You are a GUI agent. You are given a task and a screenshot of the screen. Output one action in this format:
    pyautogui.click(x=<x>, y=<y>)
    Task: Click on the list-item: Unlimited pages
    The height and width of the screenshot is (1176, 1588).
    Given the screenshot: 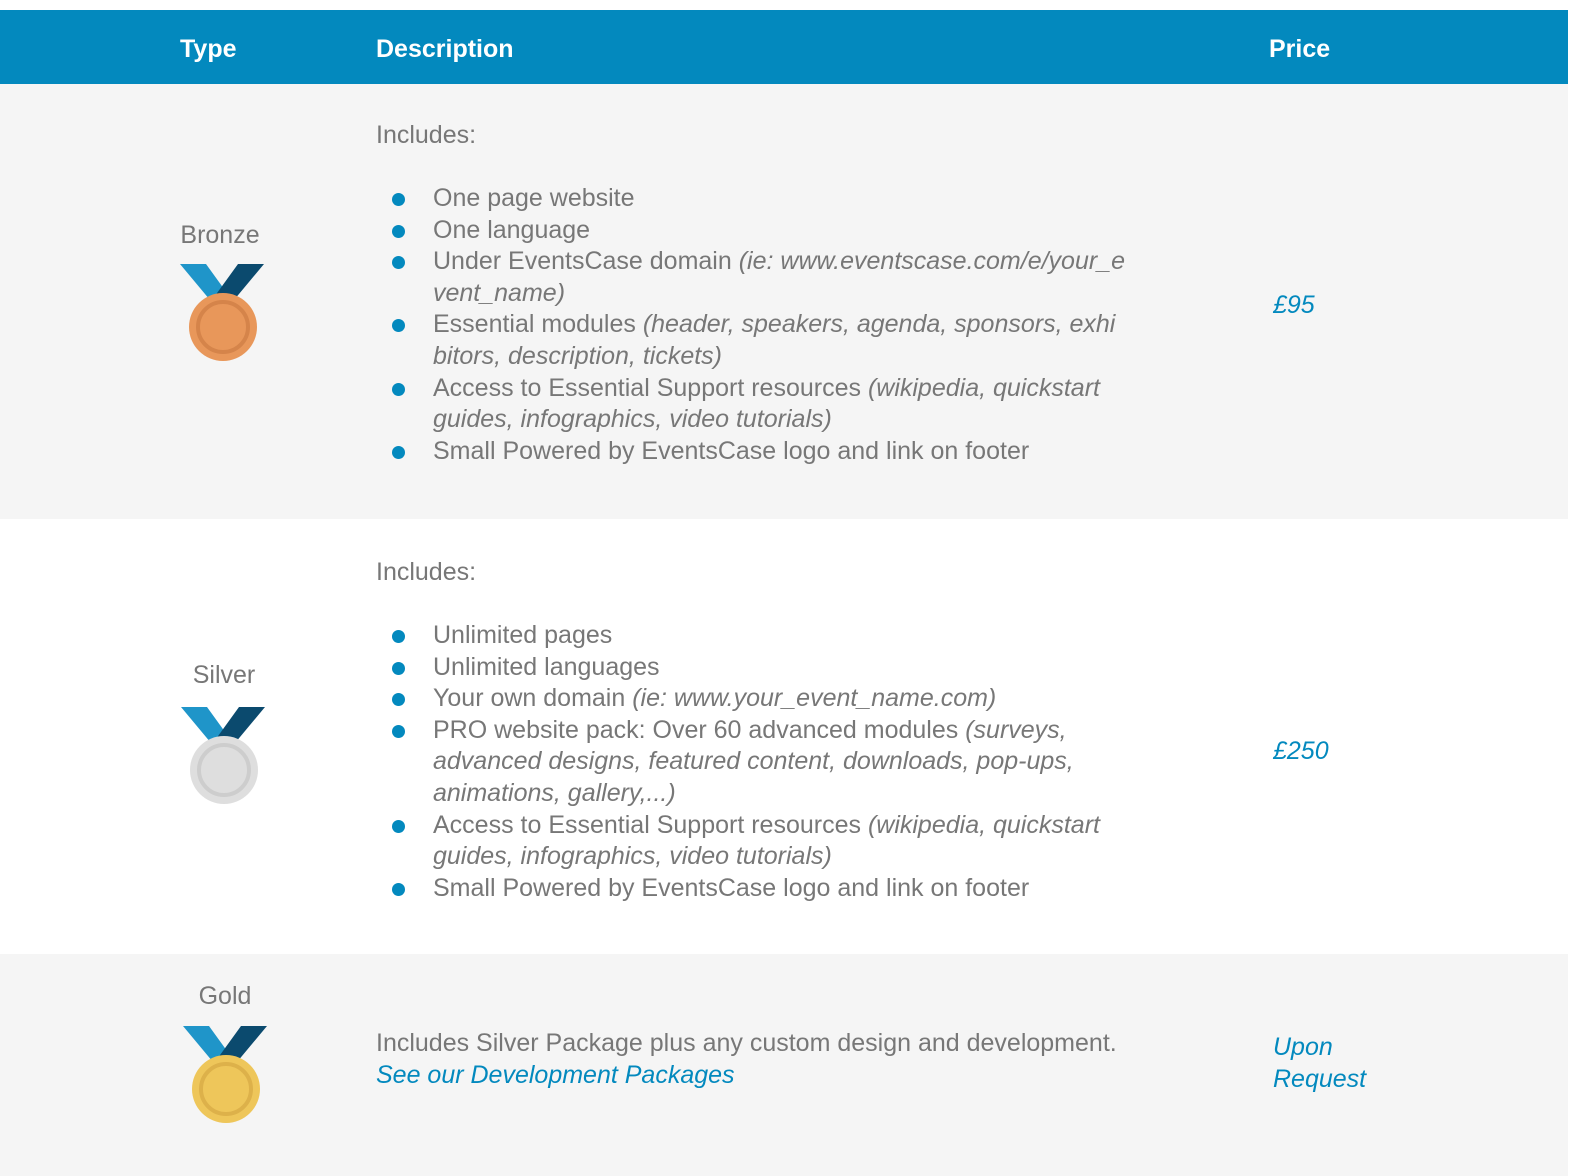 What is the action you would take?
    pyautogui.click(x=778, y=636)
    